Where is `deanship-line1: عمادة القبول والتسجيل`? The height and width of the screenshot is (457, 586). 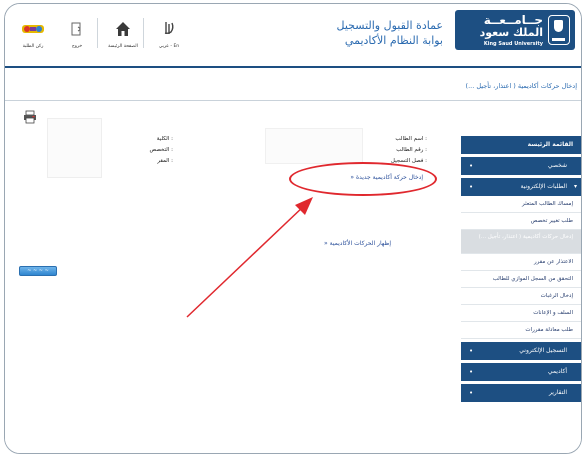 deanship-line1: عمادة القبول والتسجيل is located at coordinates (390, 25).